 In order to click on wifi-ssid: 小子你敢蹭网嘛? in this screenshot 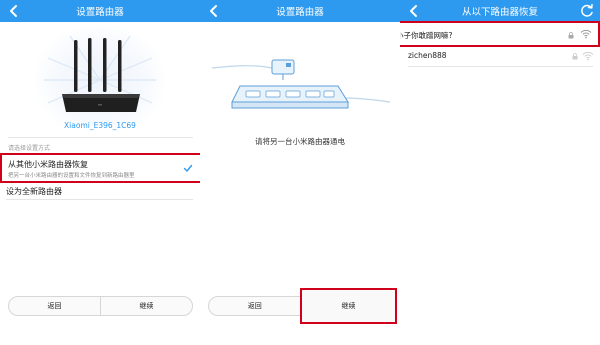, I will do `click(426, 35)`.